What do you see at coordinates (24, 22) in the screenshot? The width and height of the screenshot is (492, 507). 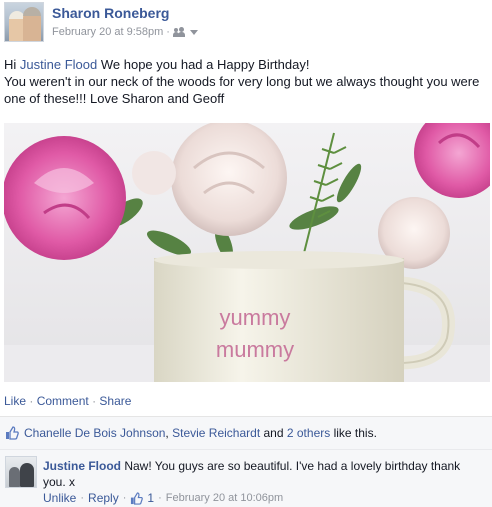 I see `author-avatar` at bounding box center [24, 22].